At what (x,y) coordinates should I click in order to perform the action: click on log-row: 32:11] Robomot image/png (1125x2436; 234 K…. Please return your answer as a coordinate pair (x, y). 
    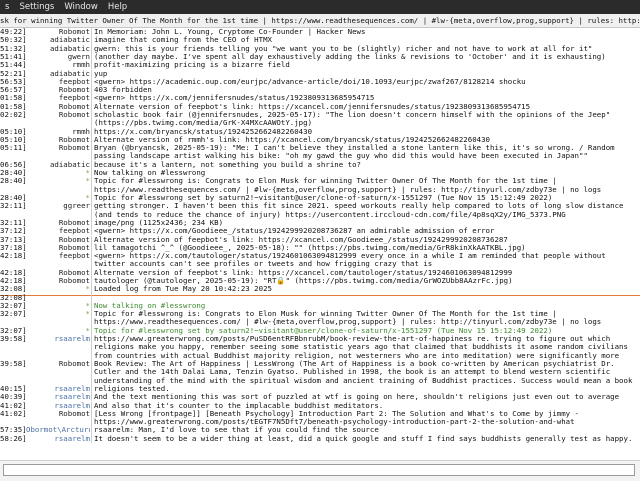
    Looking at the image, I should click on (320, 223).